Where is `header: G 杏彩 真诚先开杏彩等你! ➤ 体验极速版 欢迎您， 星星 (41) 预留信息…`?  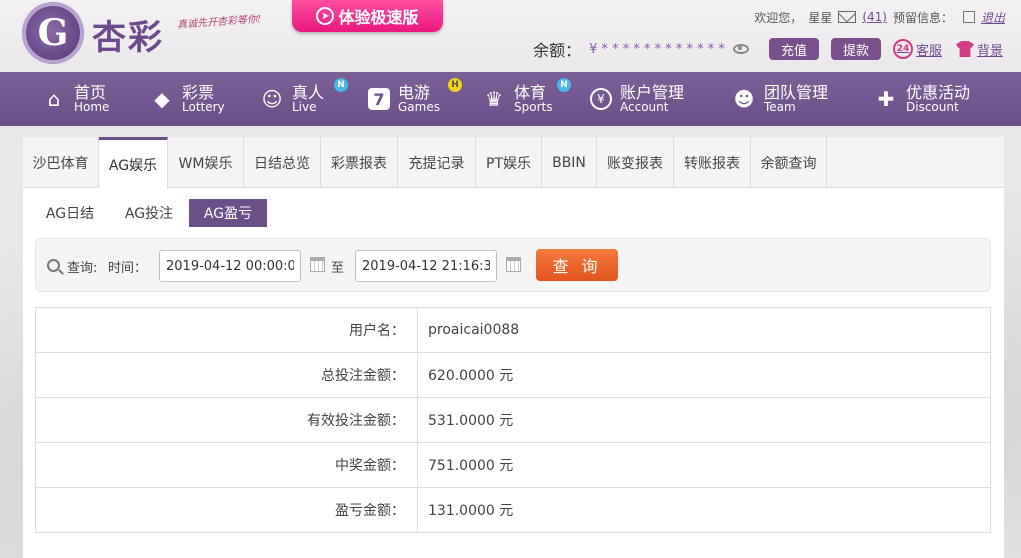
header: G 杏彩 真诚先开杏彩等你! ➤ 体验极速版 欢迎您， 星星 (41) 预留信息… is located at coordinates (510, 36).